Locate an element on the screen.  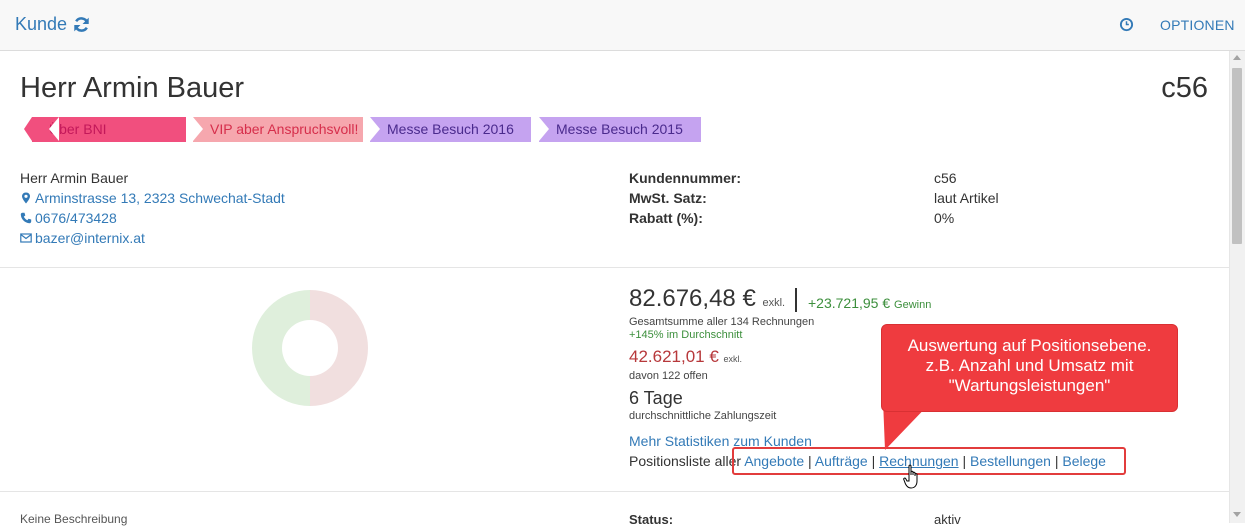
options-menu-button: OPTIONEN is located at coordinates (1197, 25).